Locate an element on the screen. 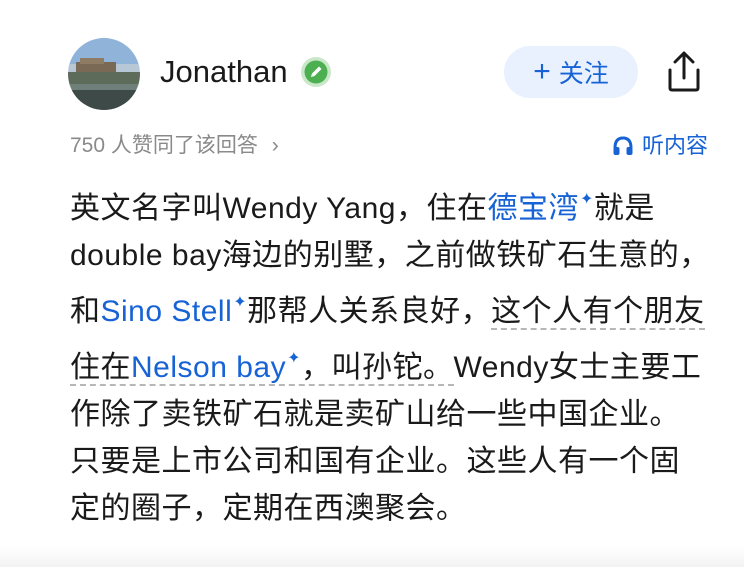 This screenshot has height=567, width=744. content-text: 英文名字叫Wendy Yang，住在 is located at coordinates (279, 208).